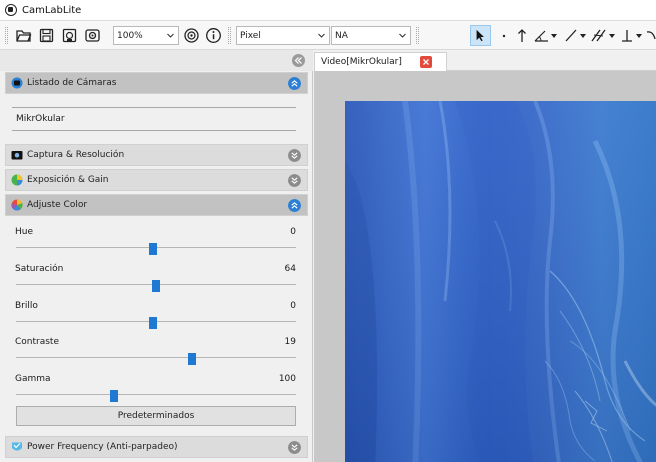 The width and height of the screenshot is (656, 462). Describe the element at coordinates (361, 62) in the screenshot. I see `tab-label: Video[MikrOkular]` at that location.